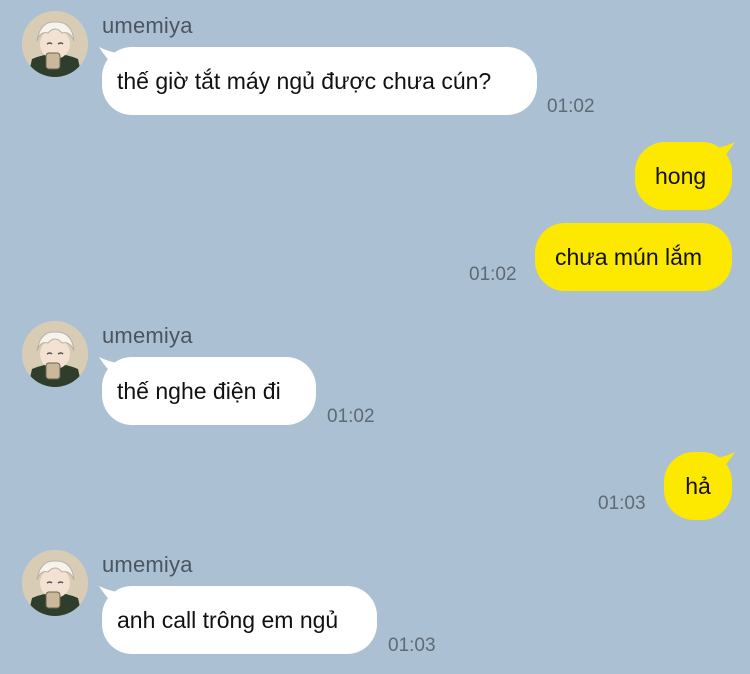  I want to click on message-text: hong, so click(681, 175).